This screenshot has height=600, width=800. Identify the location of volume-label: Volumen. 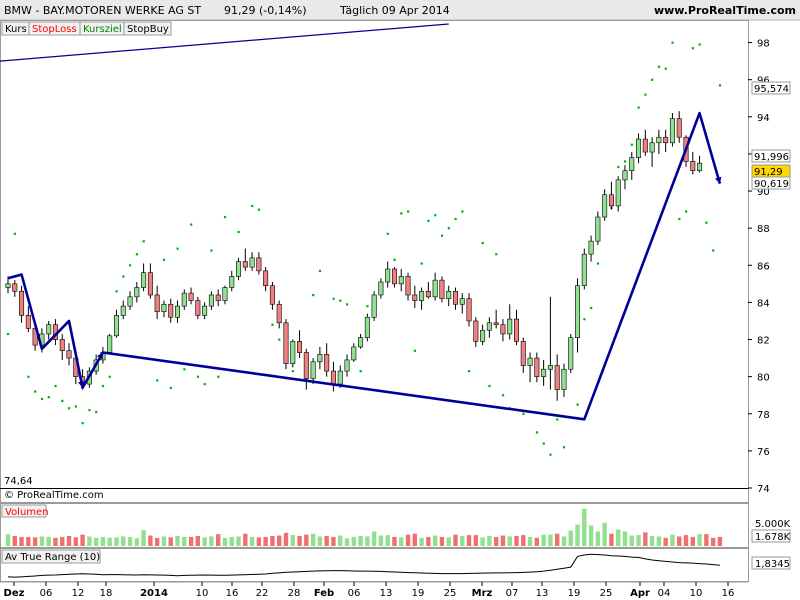
(27, 512).